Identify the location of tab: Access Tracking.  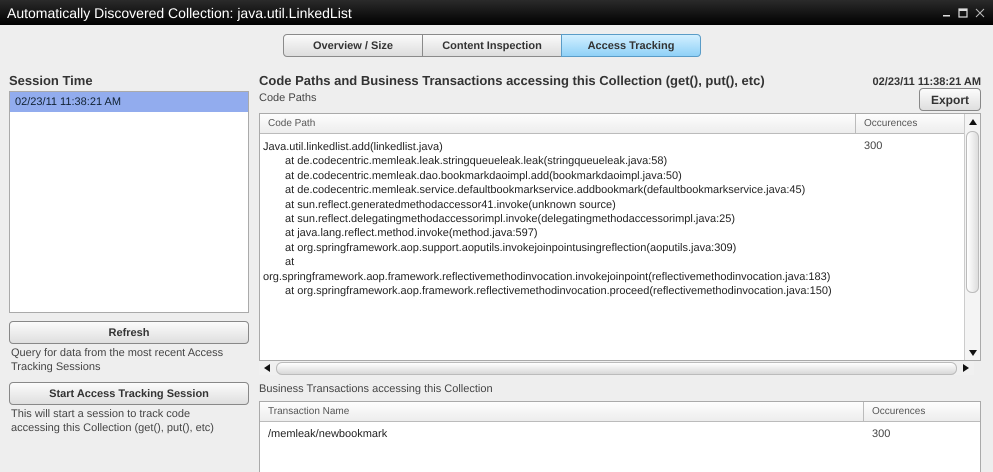
(631, 45).